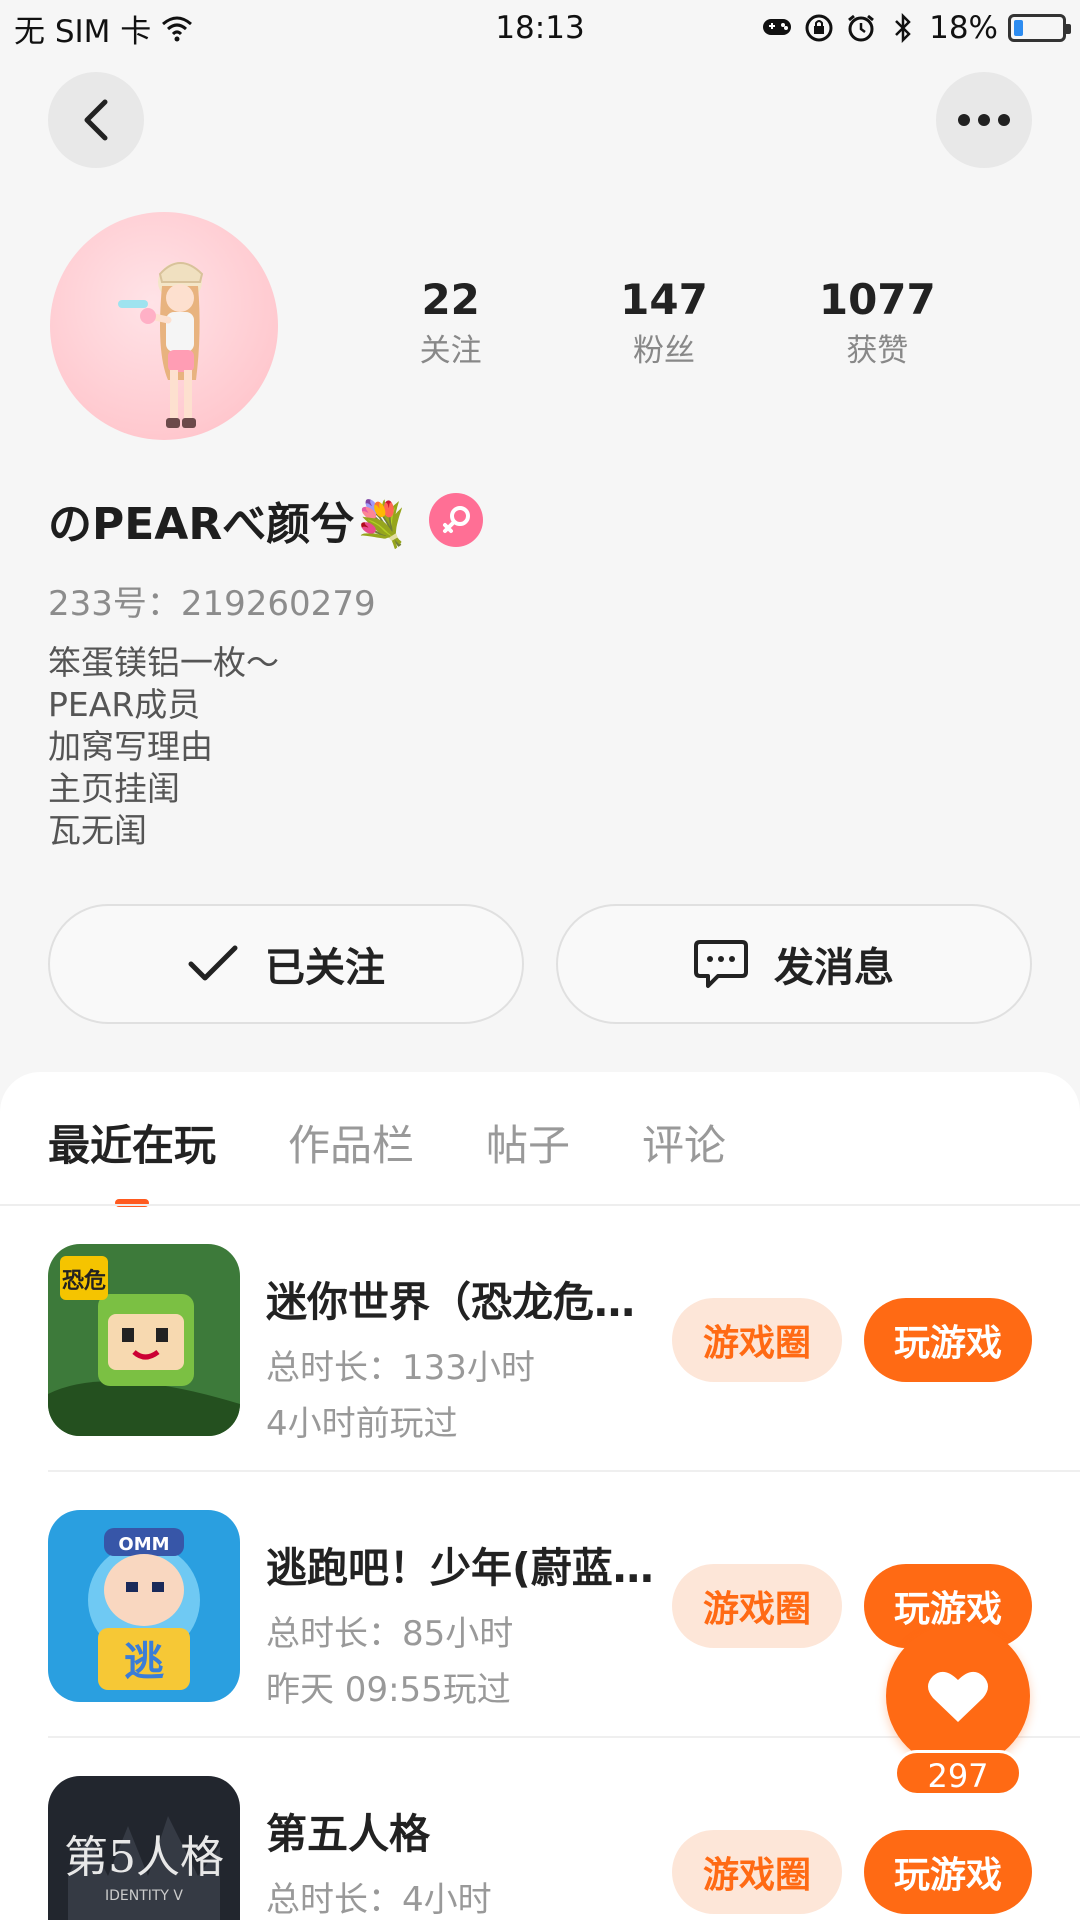  What do you see at coordinates (229, 524) in the screenshot?
I see `nickname: のPEARべ颜兮💐` at bounding box center [229, 524].